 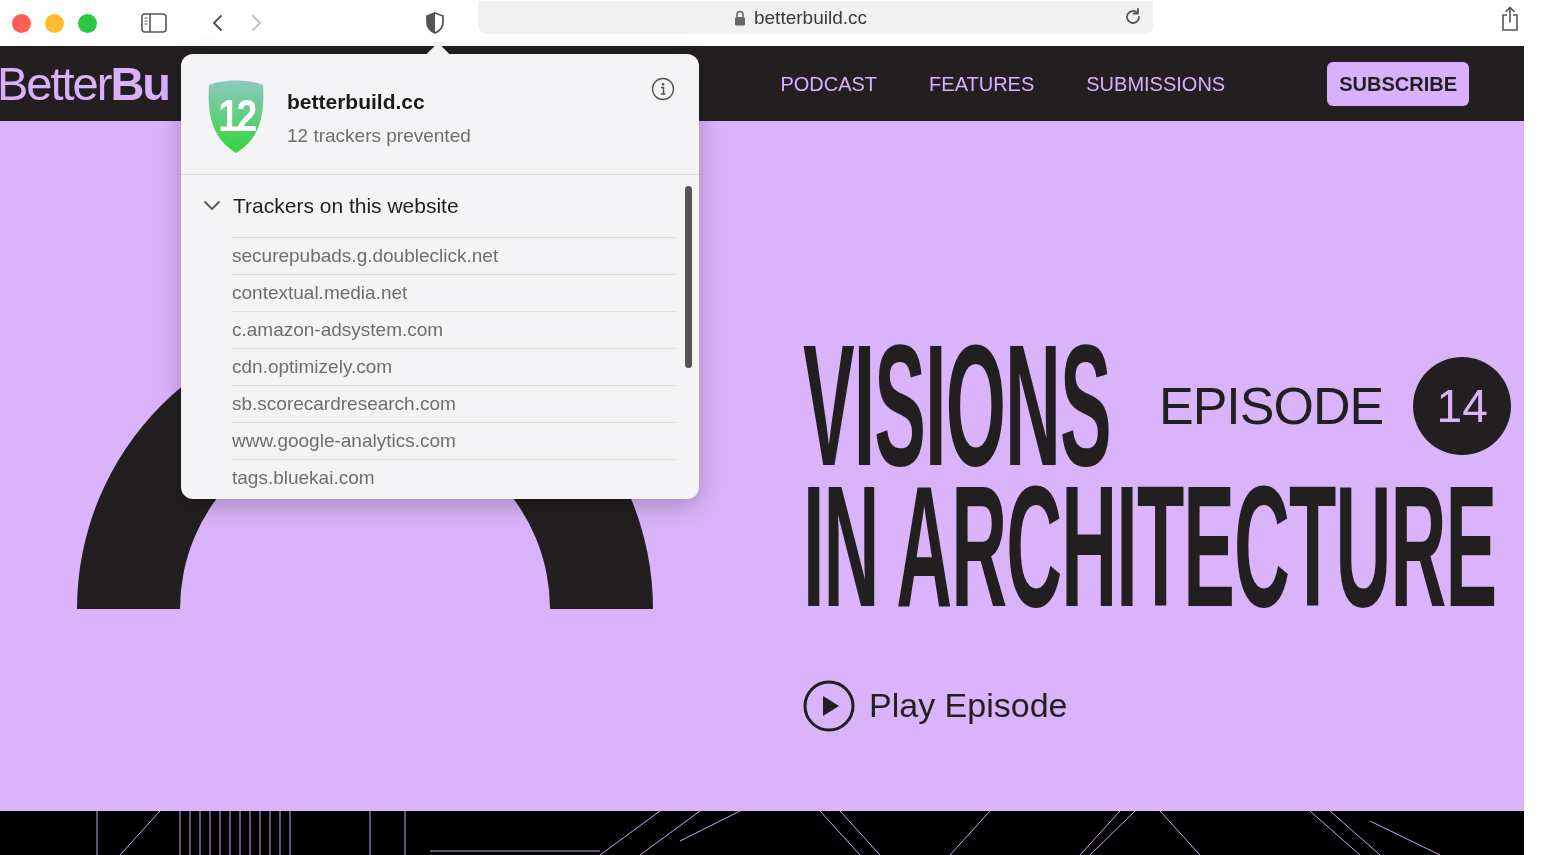 What do you see at coordinates (1510, 19) in the screenshot?
I see `share-icon` at bounding box center [1510, 19].